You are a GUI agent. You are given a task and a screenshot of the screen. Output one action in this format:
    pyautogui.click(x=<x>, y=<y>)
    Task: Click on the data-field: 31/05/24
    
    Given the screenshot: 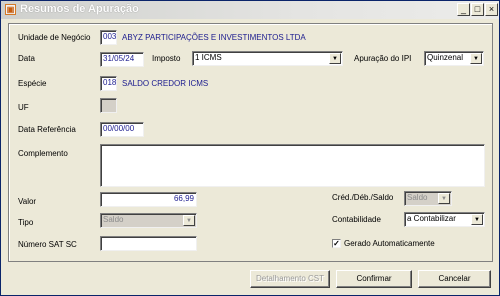 What is the action you would take?
    pyautogui.click(x=122, y=59)
    